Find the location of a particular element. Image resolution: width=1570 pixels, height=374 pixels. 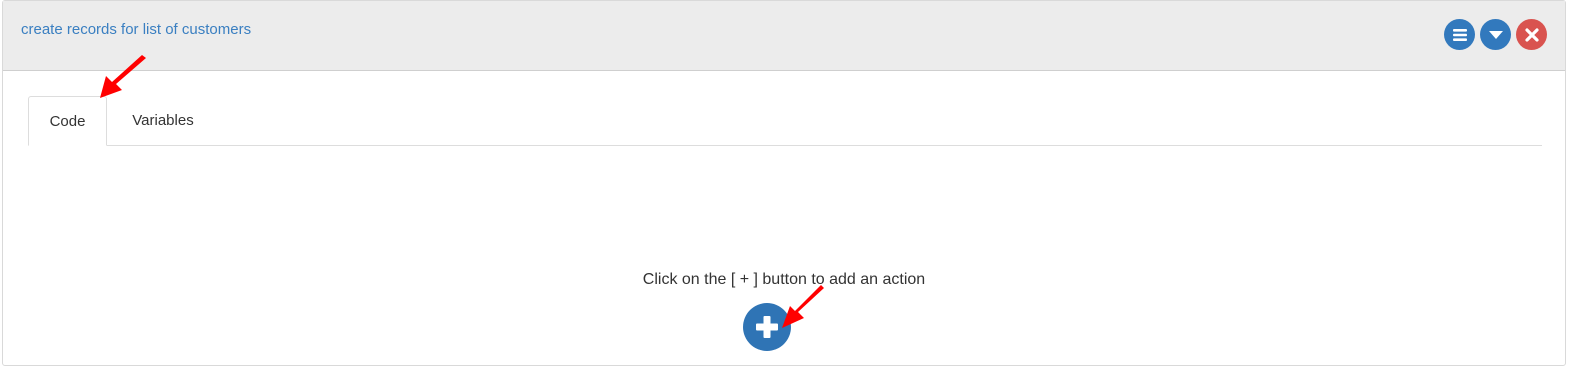

tab-code: Code is located at coordinates (67, 121).